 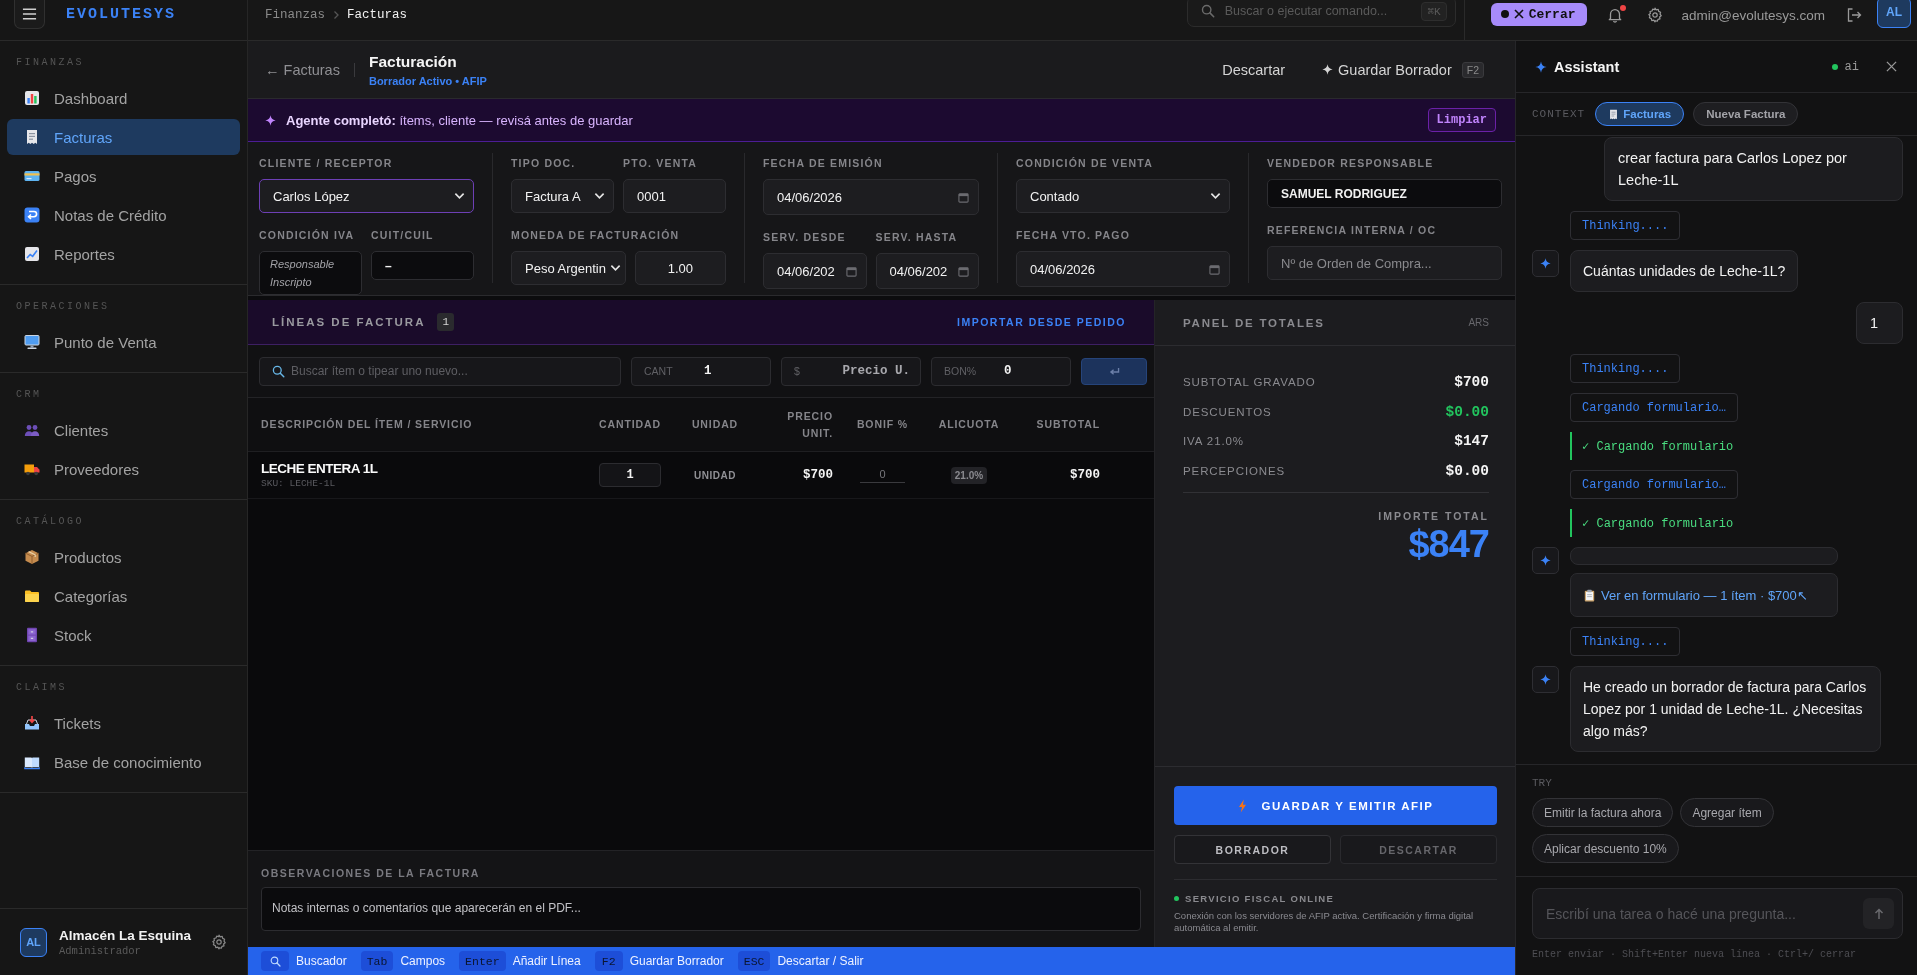 I want to click on assistant-message: He creado un borrador de factura para Carlos Lopez por 1 unidad de Leche-1L. ¿Necesitas algo más?, so click(x=1725, y=709).